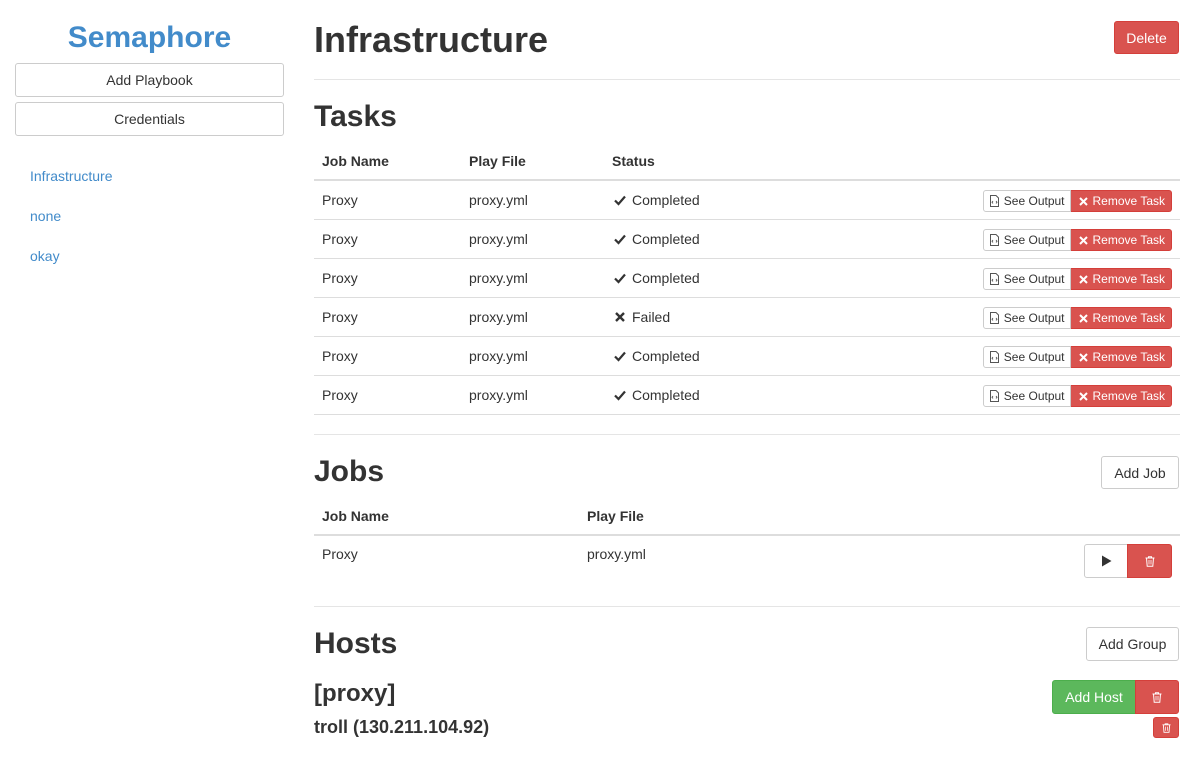 This screenshot has width=1191, height=761. I want to click on add-group-button: Add Group, so click(1132, 644).